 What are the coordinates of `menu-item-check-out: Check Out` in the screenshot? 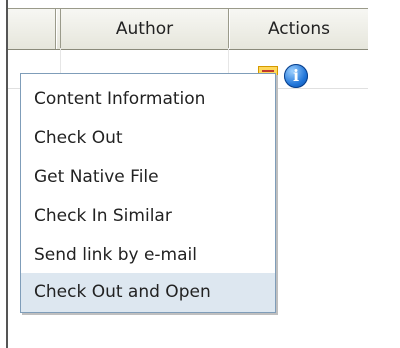 It's located at (148, 138).